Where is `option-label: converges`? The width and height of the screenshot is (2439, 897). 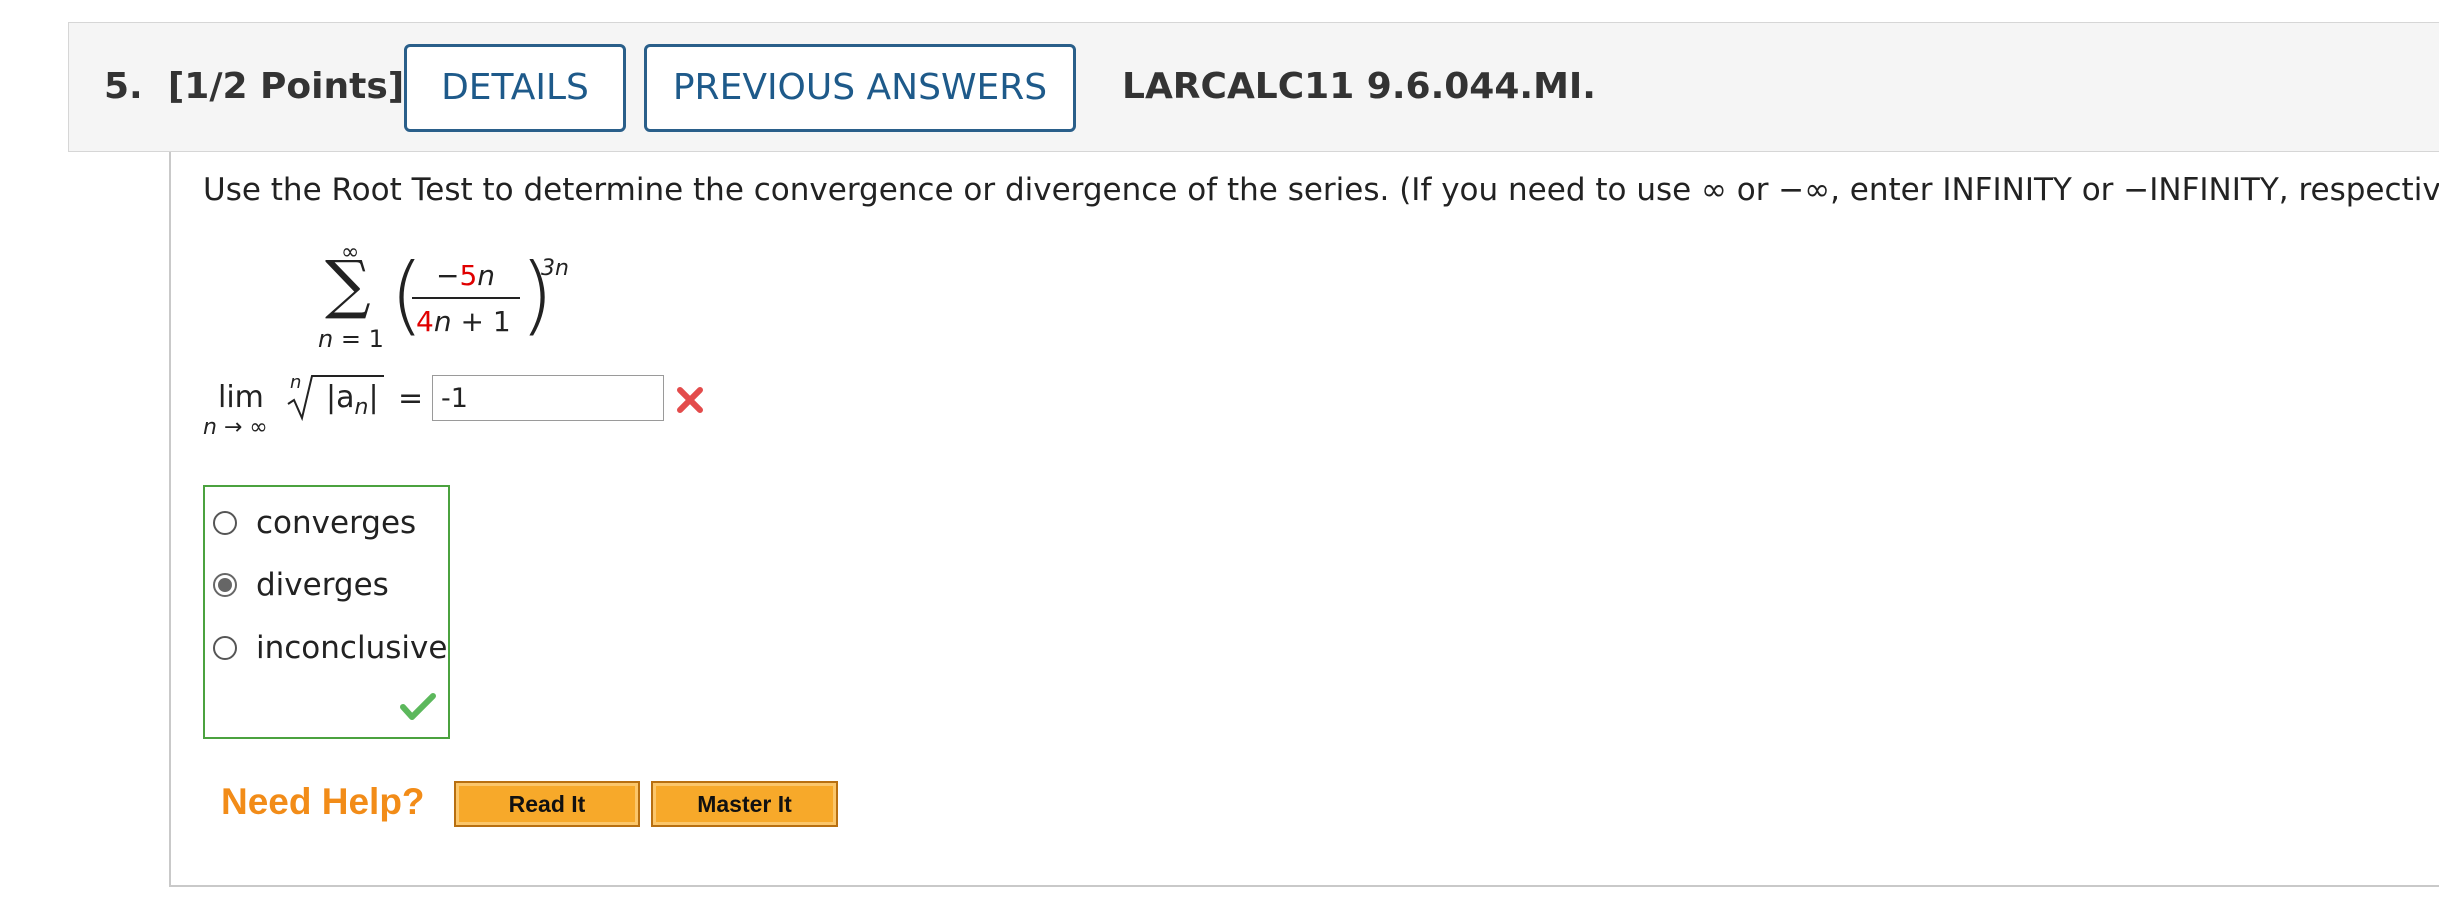
option-label: converges is located at coordinates (336, 523).